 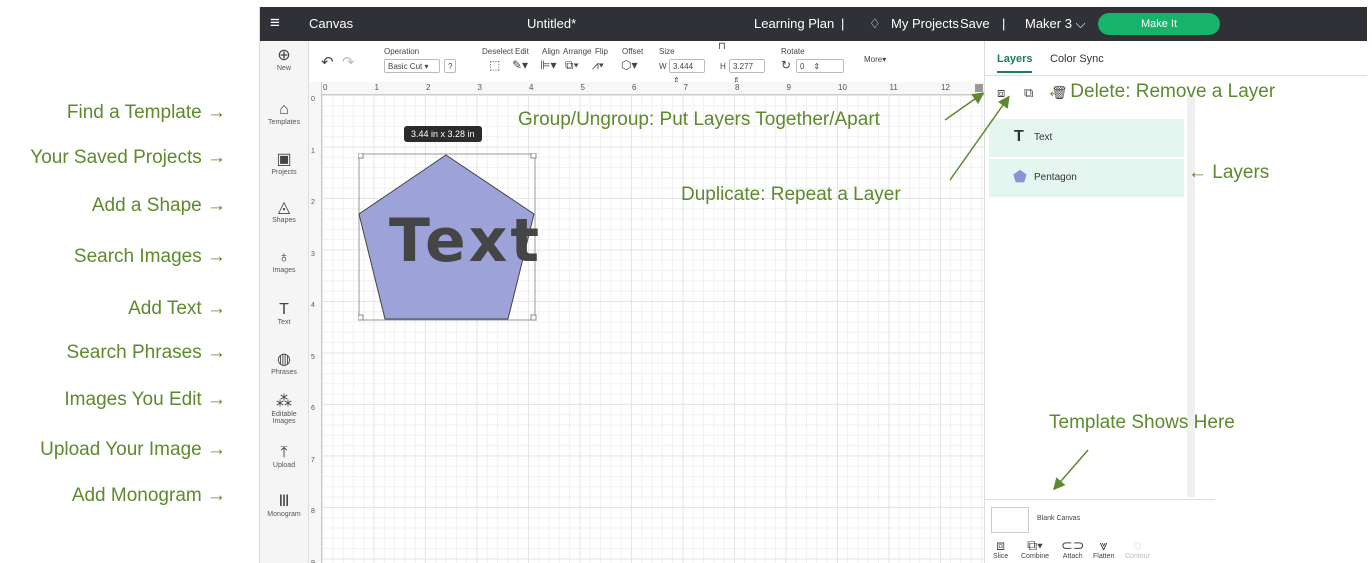 What do you see at coordinates (964, 106) in the screenshot?
I see `arrow-group` at bounding box center [964, 106].